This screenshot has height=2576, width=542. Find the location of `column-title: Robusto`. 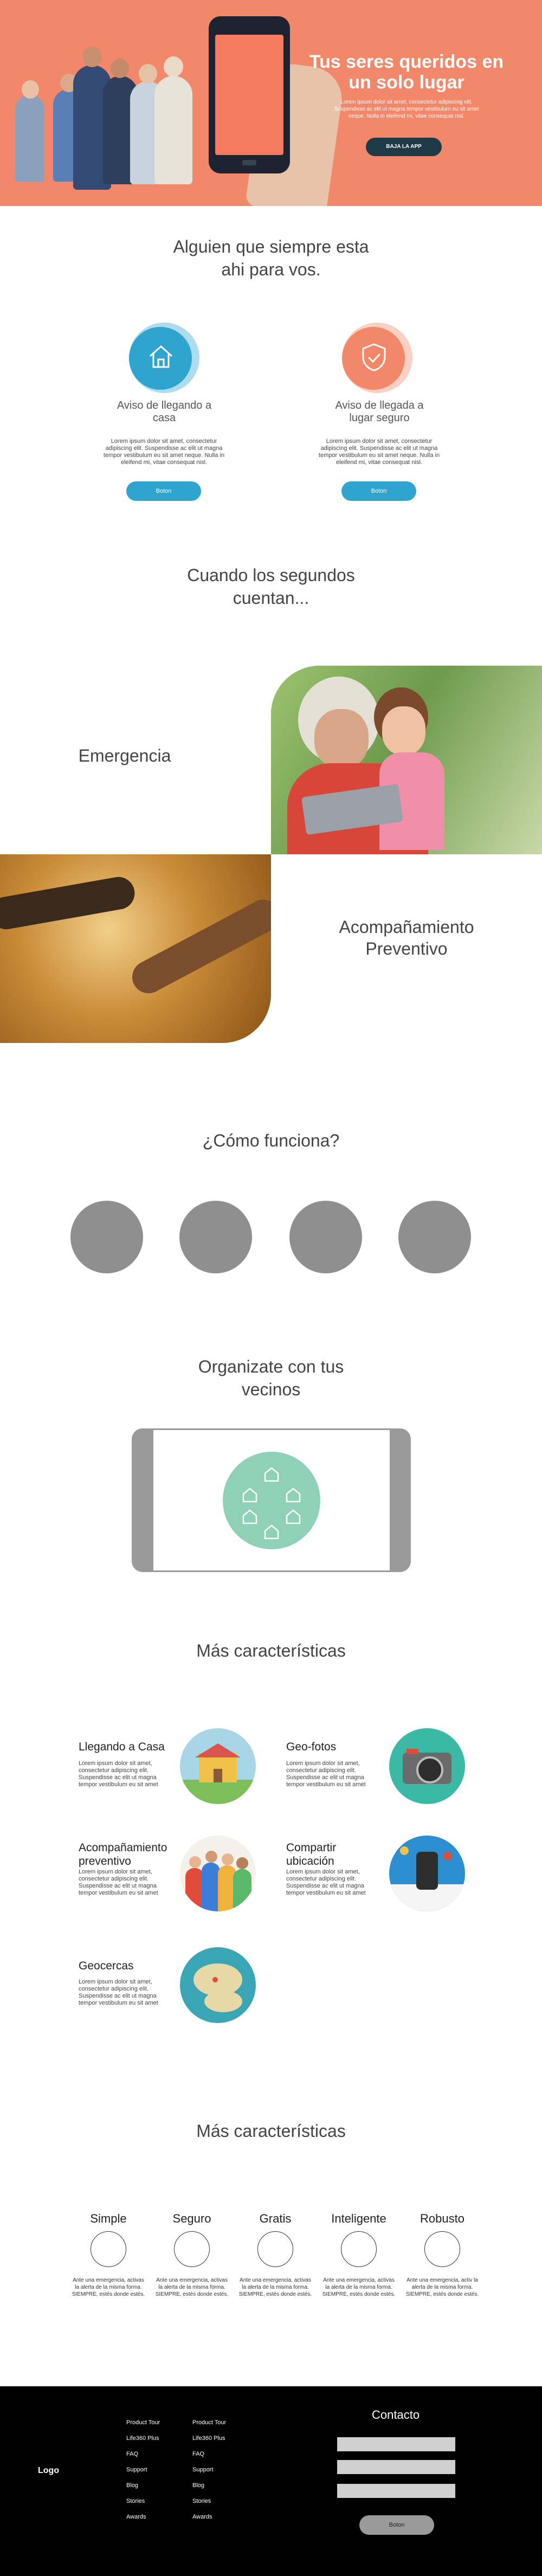

column-title: Robusto is located at coordinates (442, 2218).